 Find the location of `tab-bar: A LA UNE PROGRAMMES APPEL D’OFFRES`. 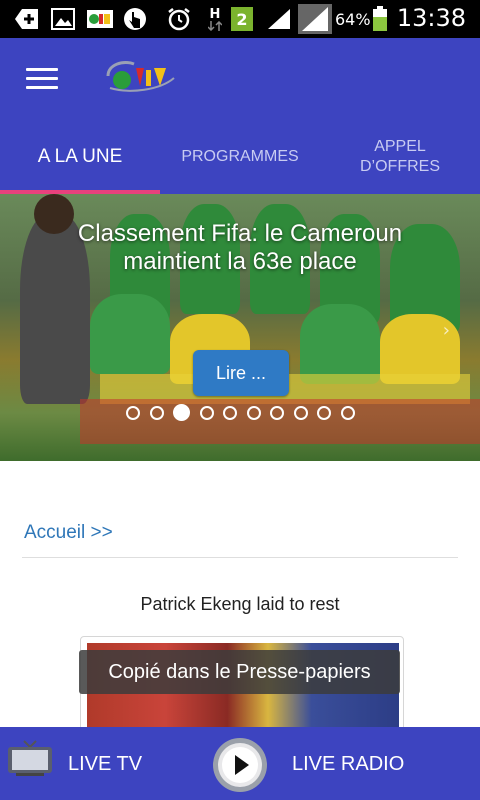

tab-bar: A LA UNE PROGRAMMES APPEL D’OFFRES is located at coordinates (240, 157).